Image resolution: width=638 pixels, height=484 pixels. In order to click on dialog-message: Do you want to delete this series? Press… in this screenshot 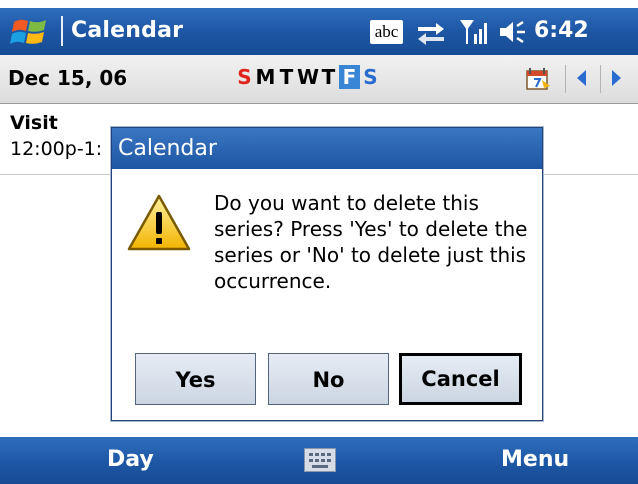, I will do `click(371, 242)`.